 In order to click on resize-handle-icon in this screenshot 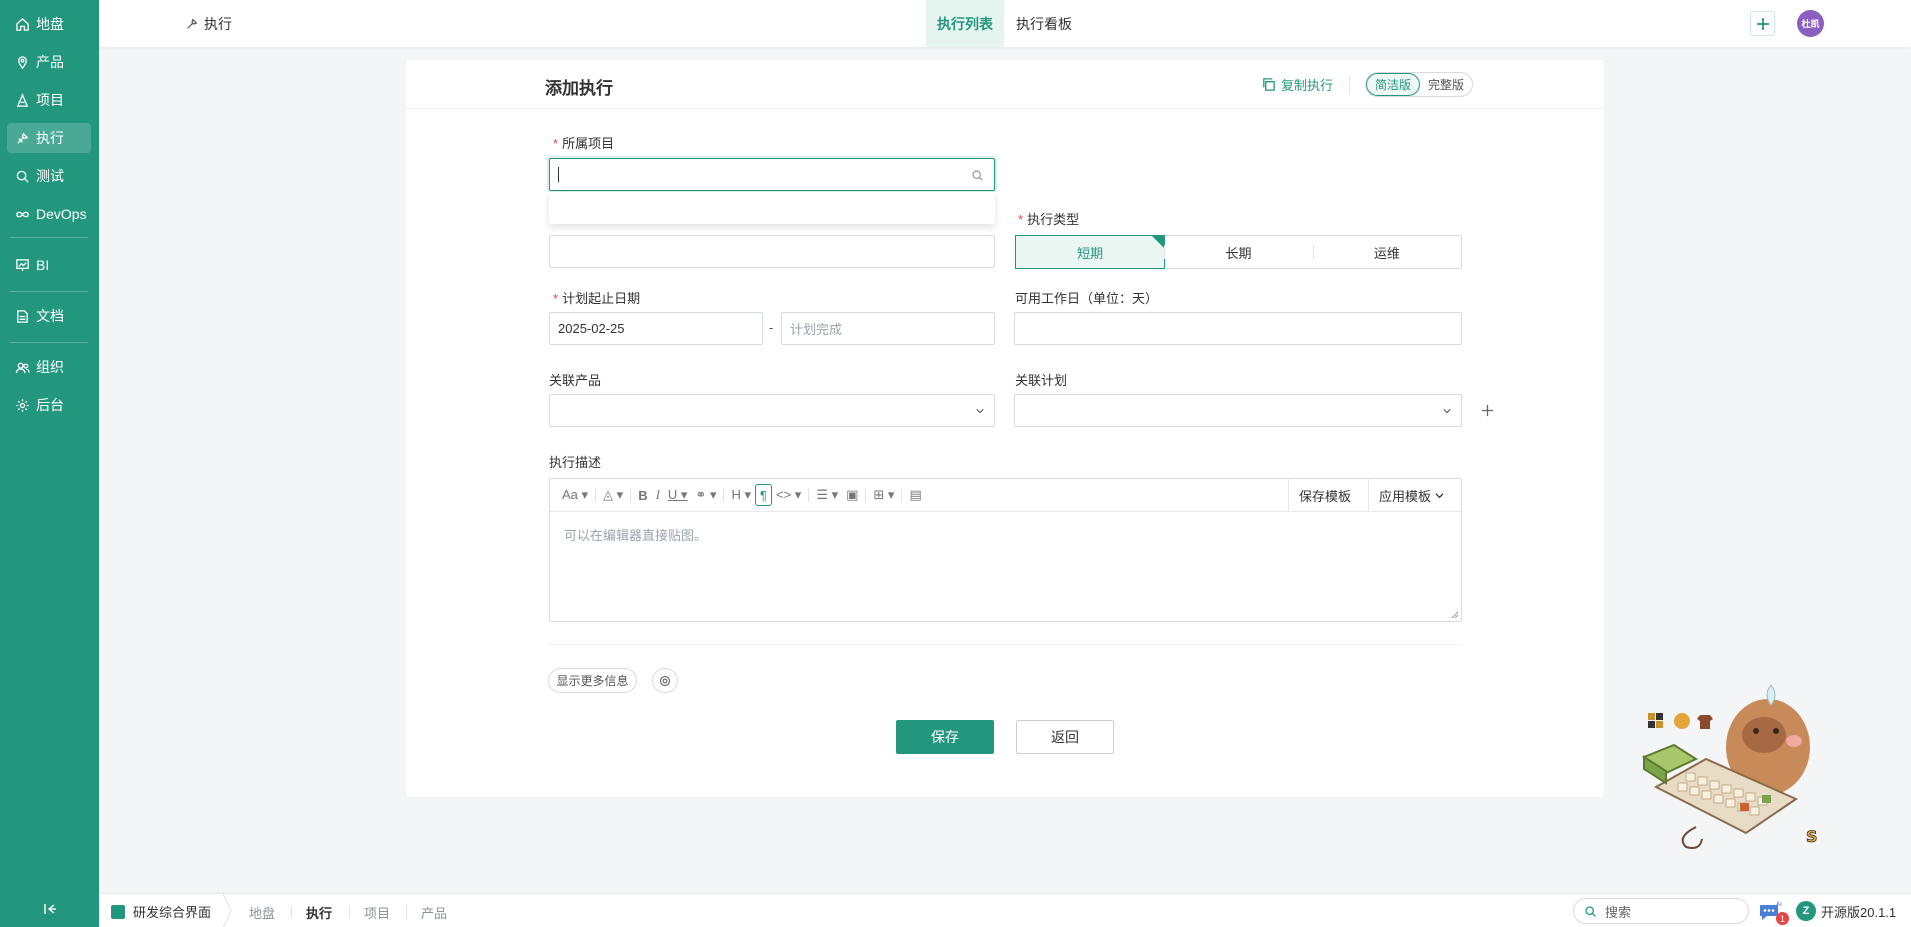, I will do `click(1455, 615)`.